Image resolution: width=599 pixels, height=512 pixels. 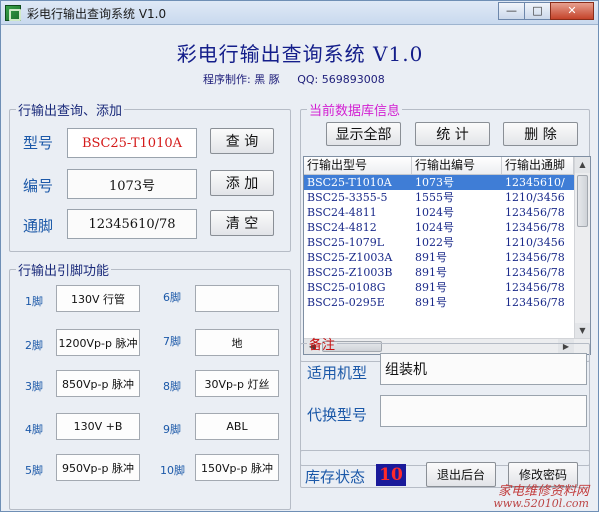 I want to click on pin-9-label: 9脚, so click(x=172, y=429).